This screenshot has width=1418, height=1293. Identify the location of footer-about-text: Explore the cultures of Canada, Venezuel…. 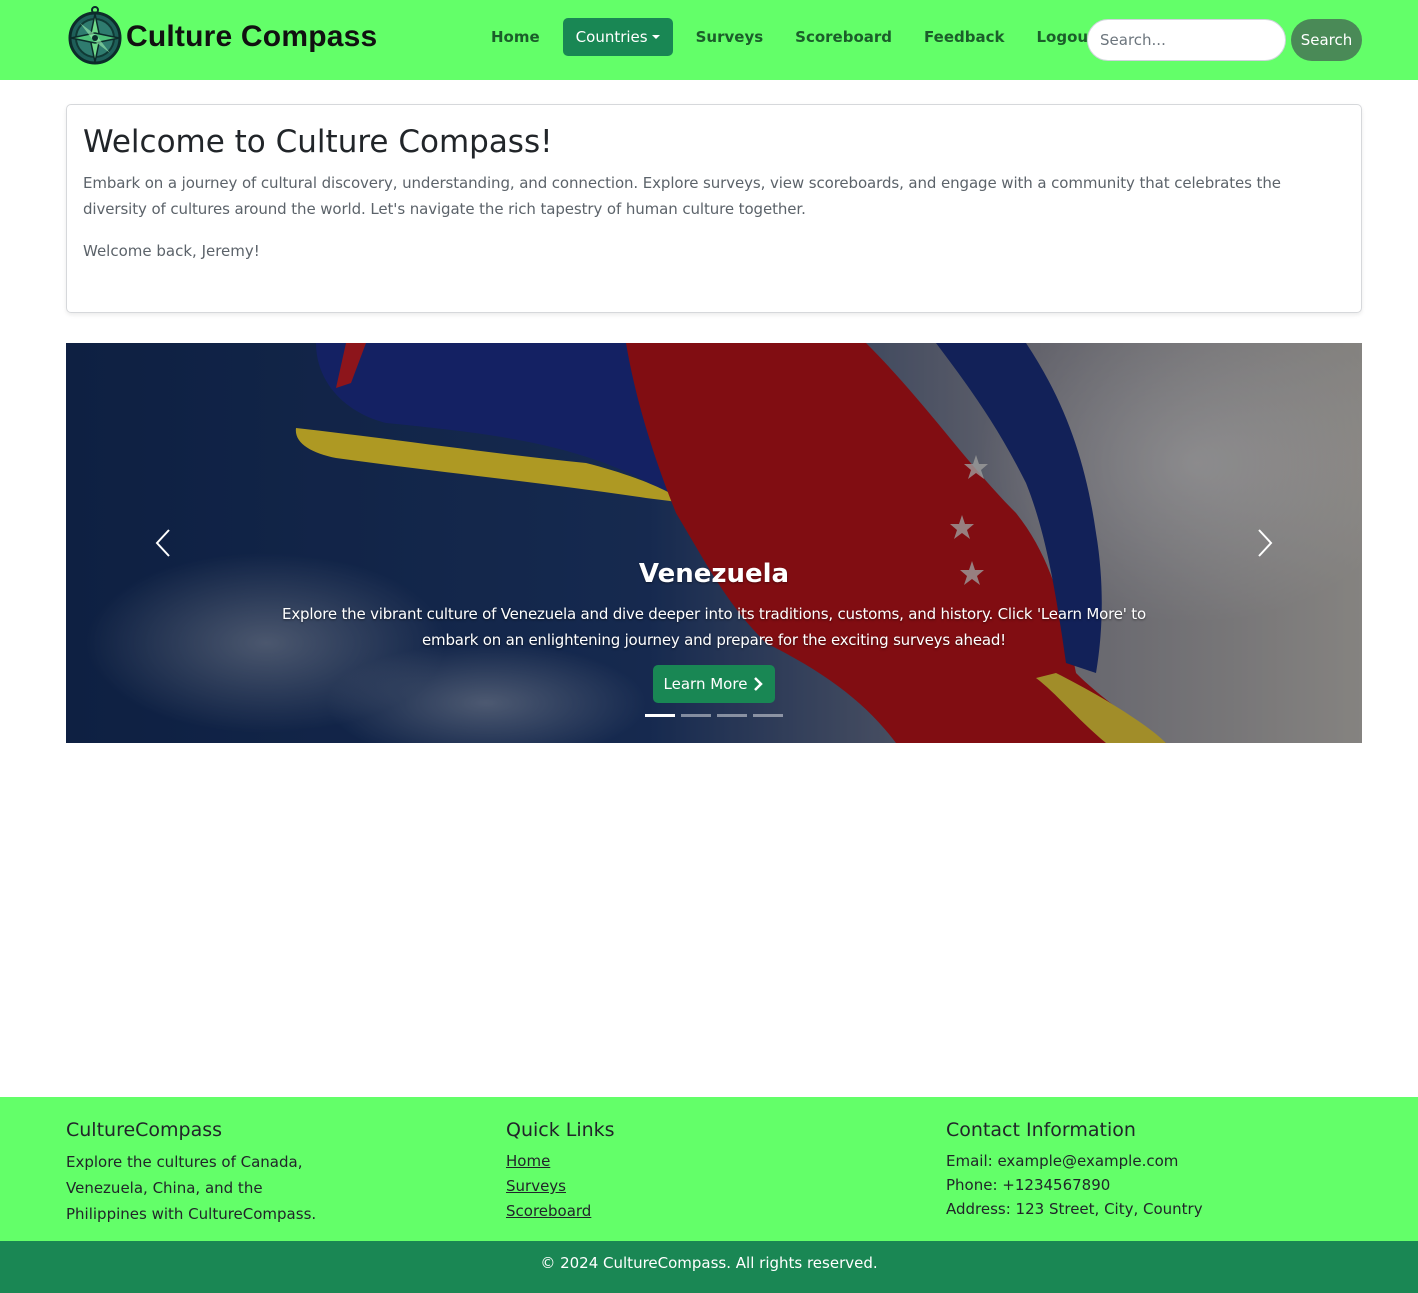
(191, 1188).